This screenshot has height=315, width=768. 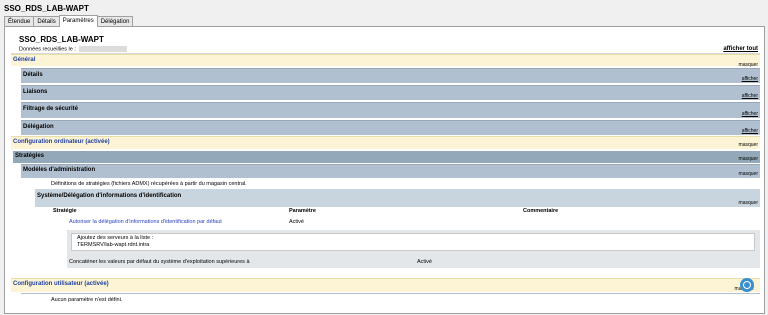 I want to click on section-admin-templates: Modèles d'administration masquer, so click(x=390, y=171).